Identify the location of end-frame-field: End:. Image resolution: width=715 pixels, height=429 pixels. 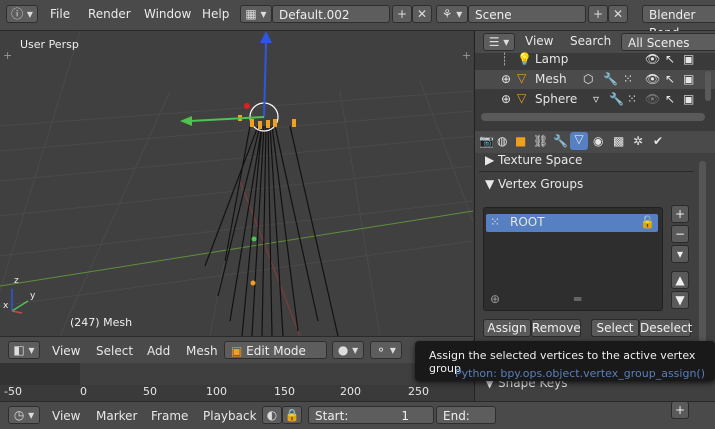
(466, 415).